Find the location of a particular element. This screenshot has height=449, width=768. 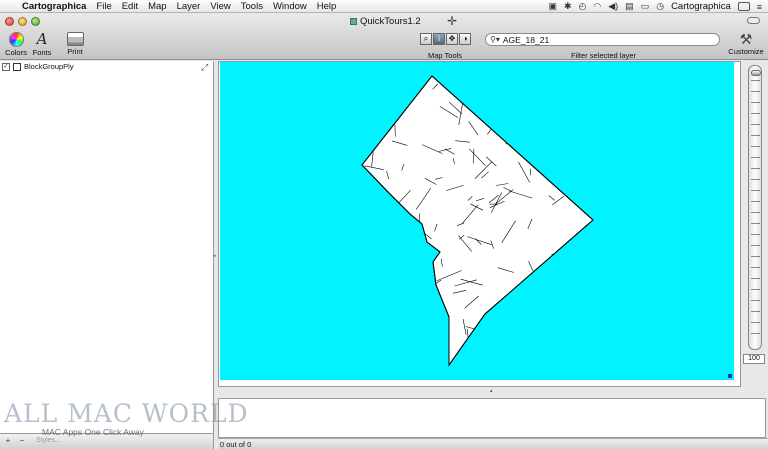

zoom-tool-icon: ⌕ is located at coordinates (426, 39).